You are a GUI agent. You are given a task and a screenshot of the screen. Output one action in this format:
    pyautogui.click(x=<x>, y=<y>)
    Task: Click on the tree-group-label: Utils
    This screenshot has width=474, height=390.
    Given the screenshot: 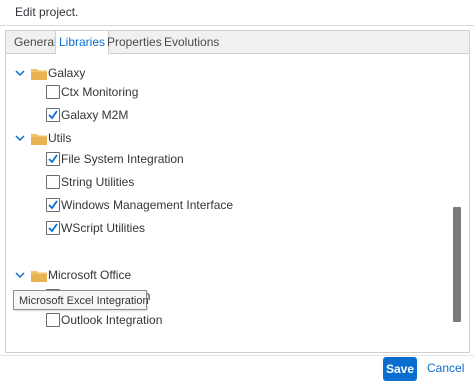 What is the action you would take?
    pyautogui.click(x=60, y=138)
    